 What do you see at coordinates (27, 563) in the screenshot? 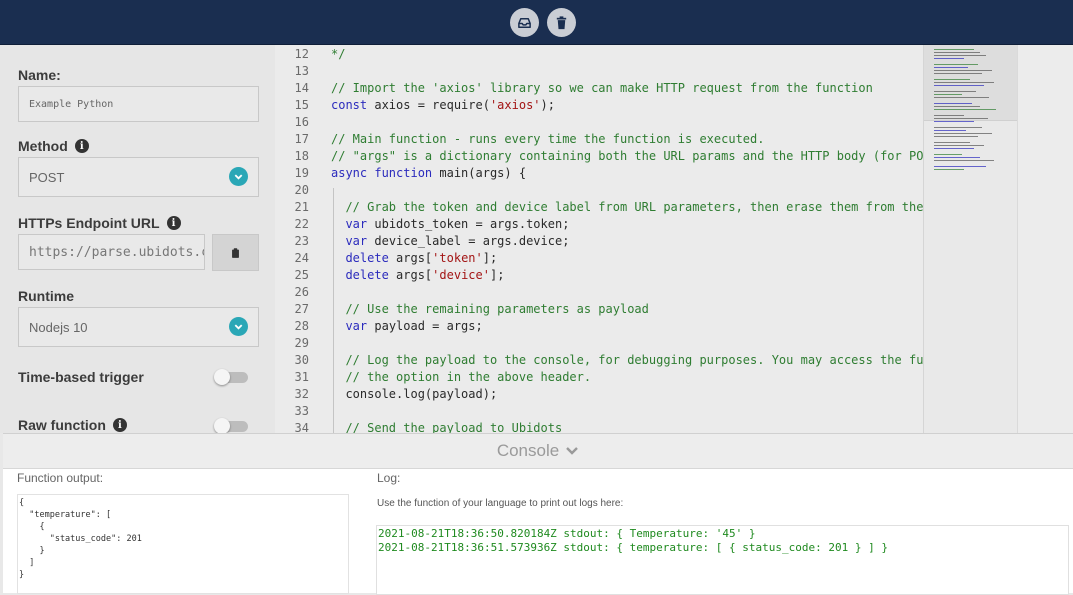
I see `output-line: ]` at bounding box center [27, 563].